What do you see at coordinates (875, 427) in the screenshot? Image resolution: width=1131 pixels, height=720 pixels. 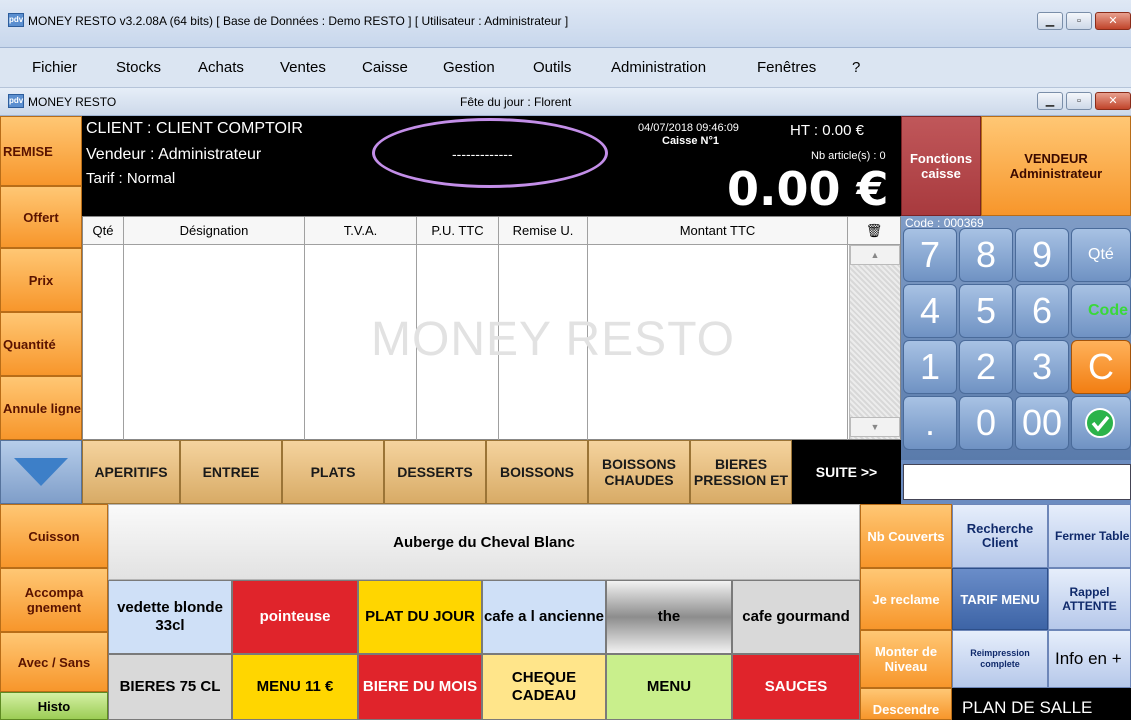 I see `scroll-down-arrow-icon: ▼` at bounding box center [875, 427].